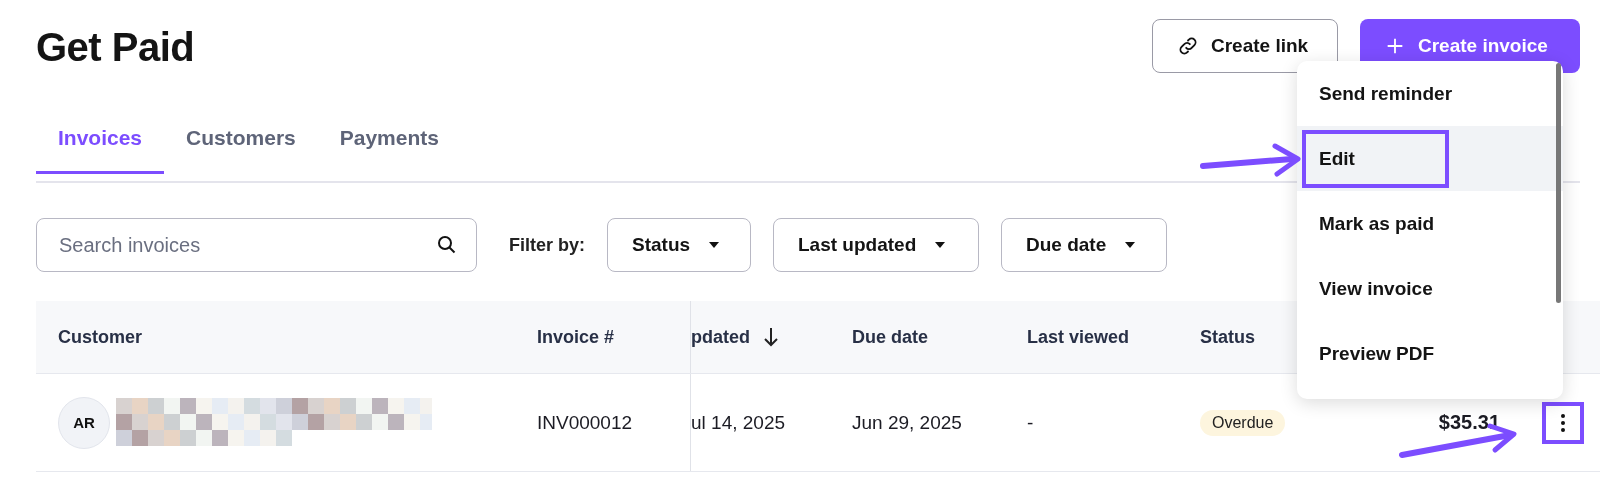 The image size is (1600, 488). Describe the element at coordinates (1227, 337) in the screenshot. I see `column-header: Status` at that location.